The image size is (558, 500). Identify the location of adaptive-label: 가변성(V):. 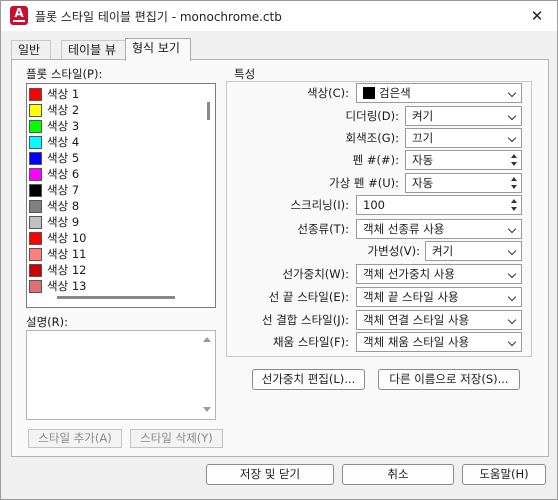
(393, 251).